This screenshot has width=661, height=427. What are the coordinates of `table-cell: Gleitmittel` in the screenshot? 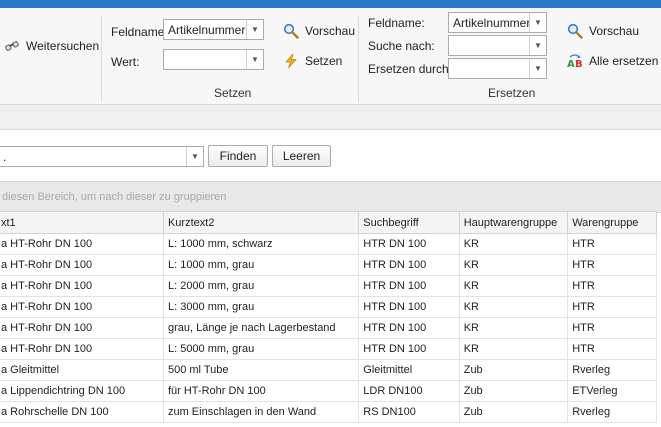 It's located at (409, 370).